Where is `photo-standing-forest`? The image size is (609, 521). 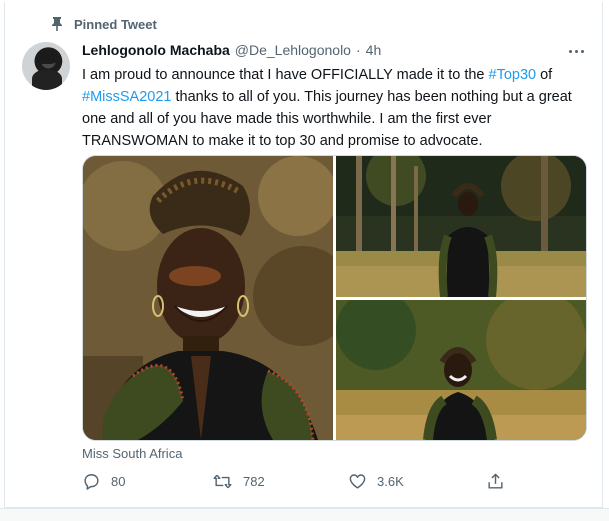 photo-standing-forest is located at coordinates (461, 226).